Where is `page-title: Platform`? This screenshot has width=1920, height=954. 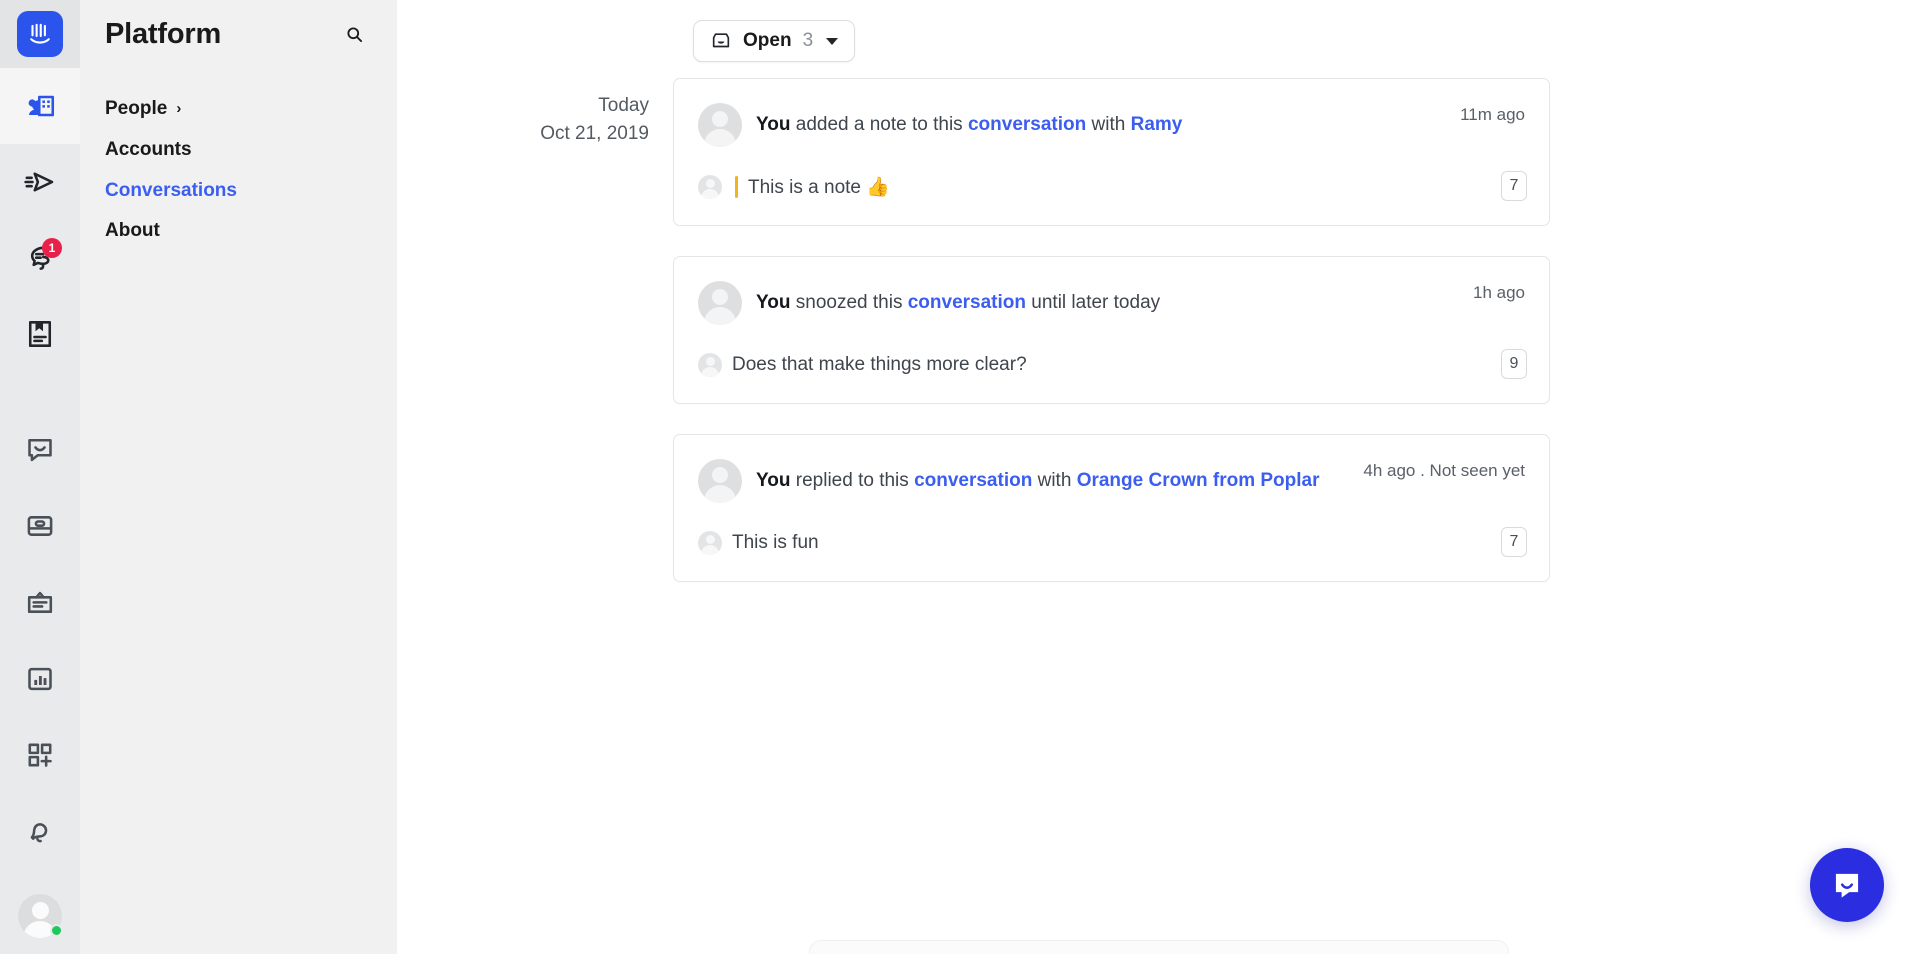
page-title: Platform is located at coordinates (163, 34).